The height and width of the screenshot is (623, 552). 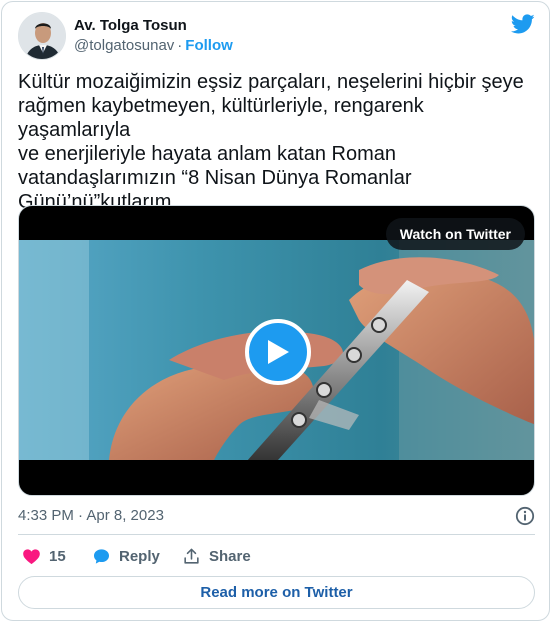 I want to click on share-button: Share, so click(x=216, y=556).